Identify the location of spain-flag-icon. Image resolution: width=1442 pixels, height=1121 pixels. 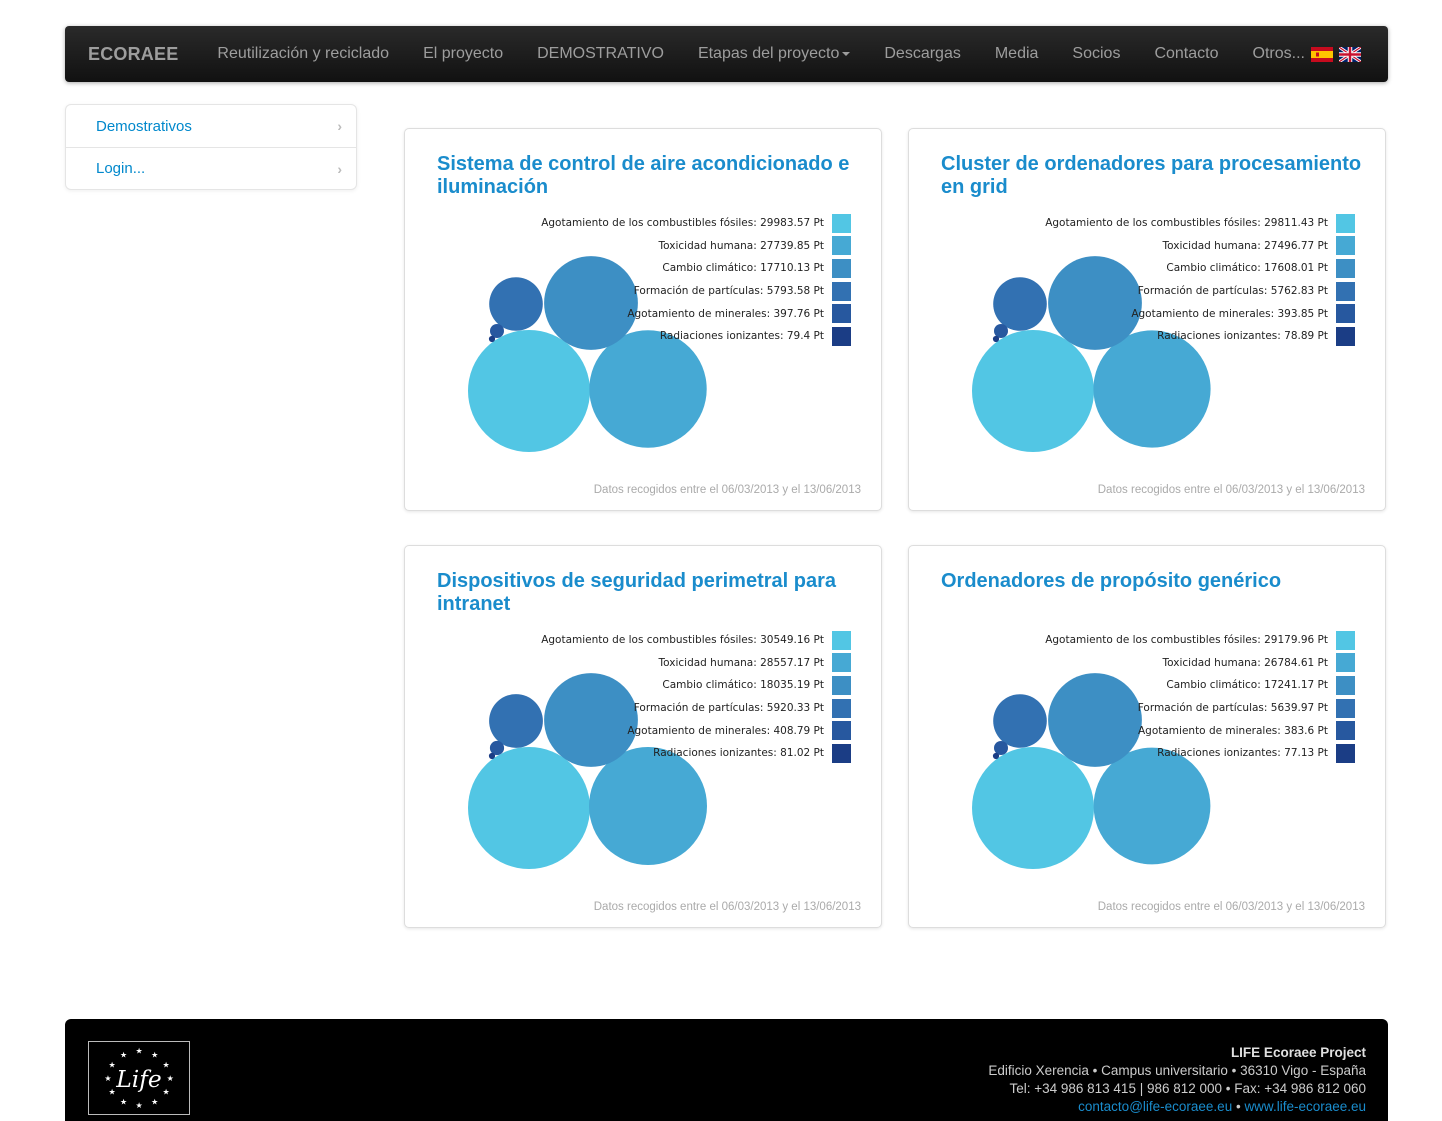
(1321, 54).